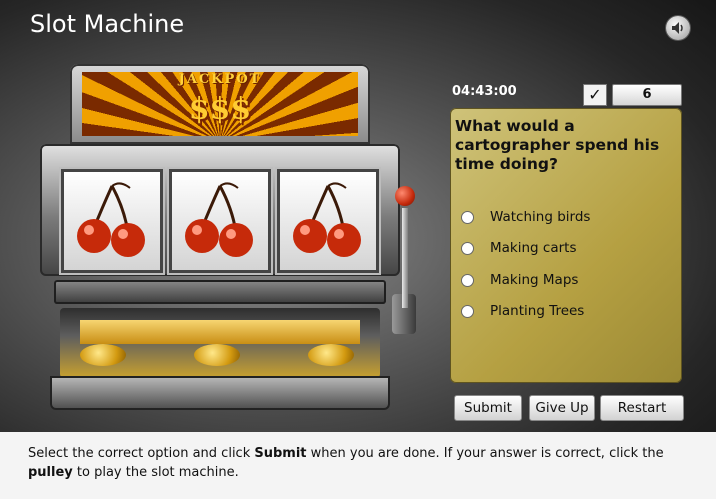 The height and width of the screenshot is (499, 716). Describe the element at coordinates (155, 472) in the screenshot. I see `instructions-part: to play the slot machine.` at that location.